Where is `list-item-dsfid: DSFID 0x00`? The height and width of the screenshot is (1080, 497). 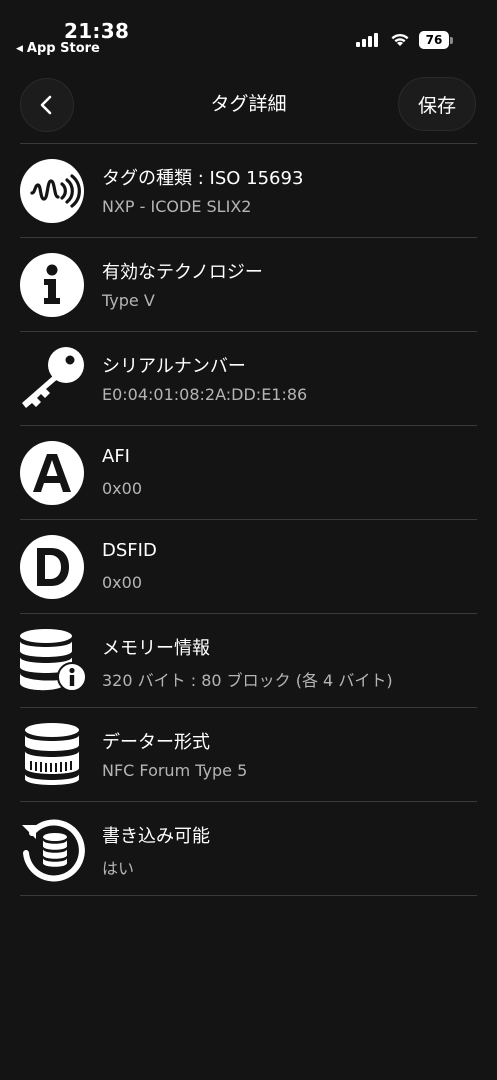
list-item-dsfid: DSFID 0x00 is located at coordinates (248, 566).